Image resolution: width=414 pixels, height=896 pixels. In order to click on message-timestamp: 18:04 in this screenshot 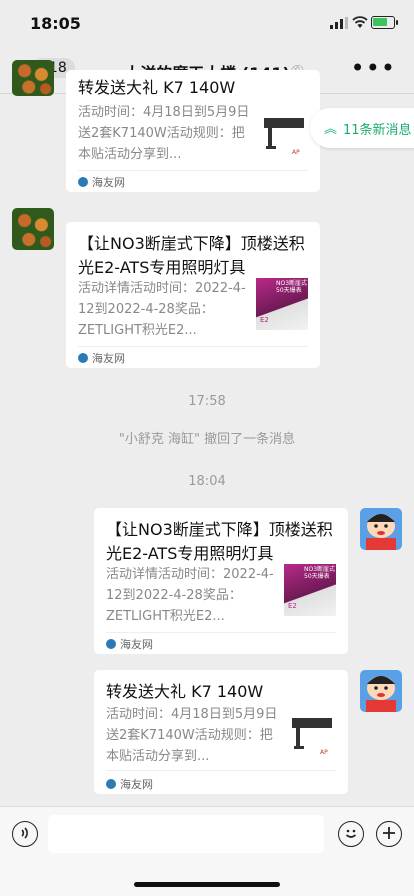, I will do `click(207, 481)`.